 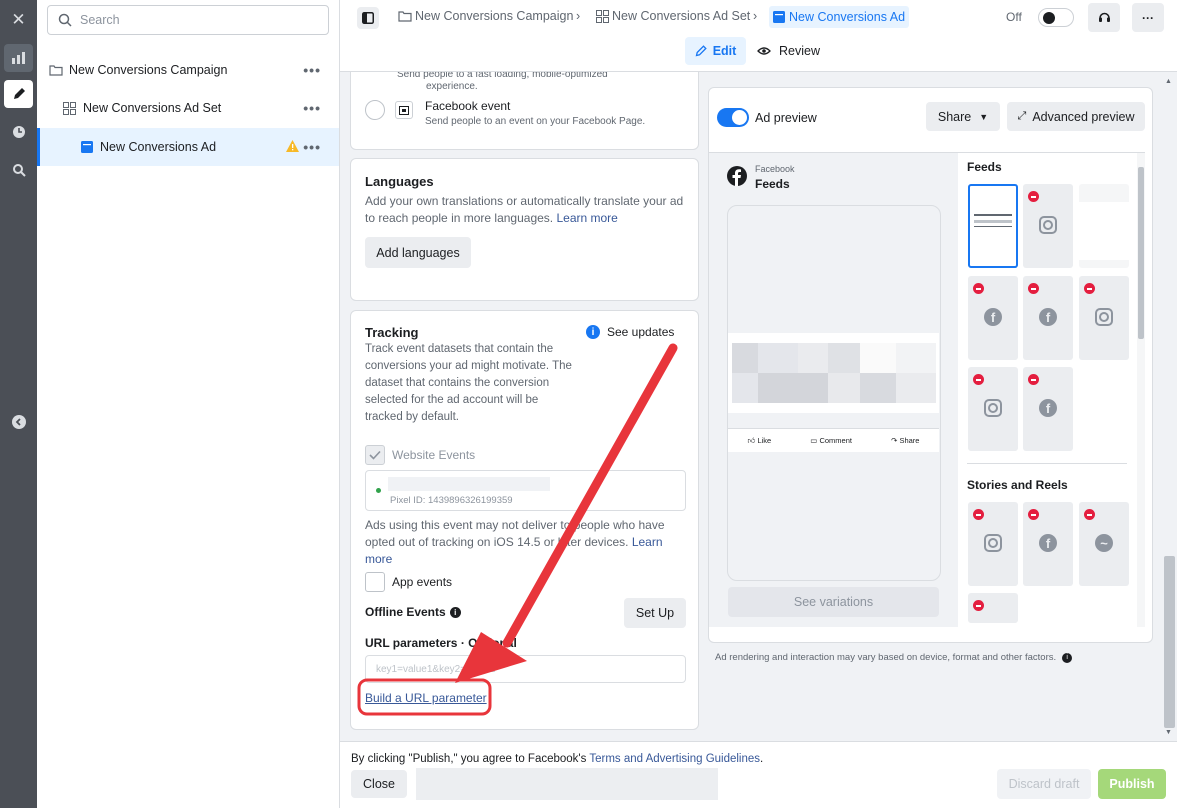 What do you see at coordinates (1132, 784) in the screenshot?
I see `publish-button: Publish` at bounding box center [1132, 784].